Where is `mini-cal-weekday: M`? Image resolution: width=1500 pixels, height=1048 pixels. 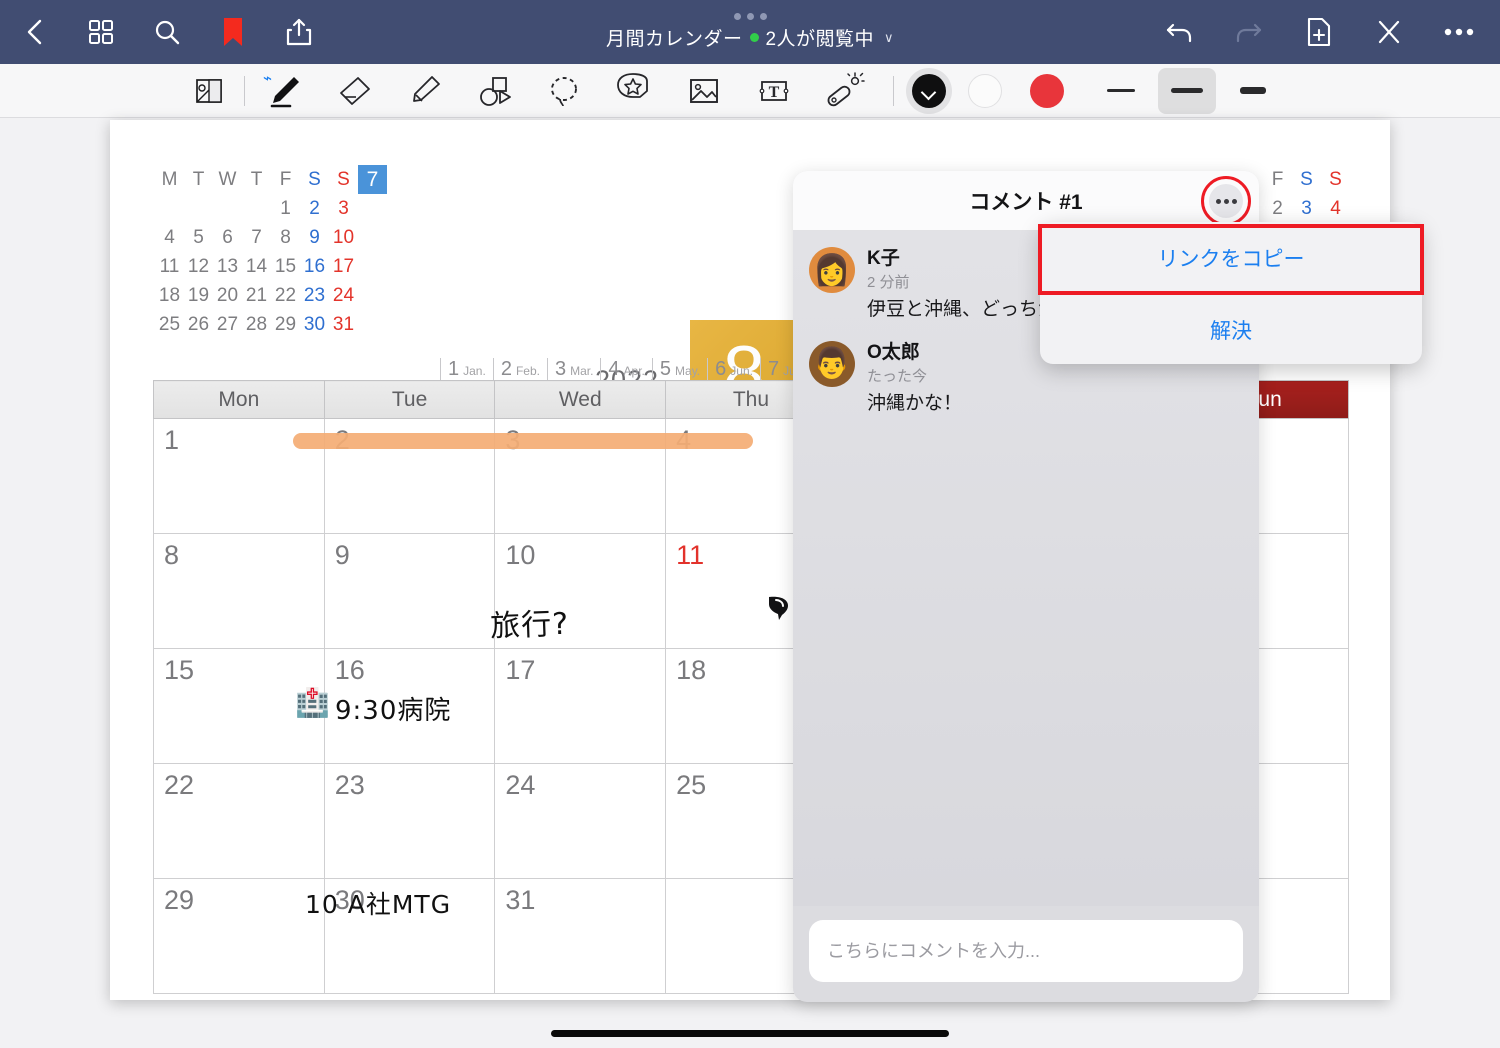
mini-cal-weekday: M is located at coordinates (169, 179).